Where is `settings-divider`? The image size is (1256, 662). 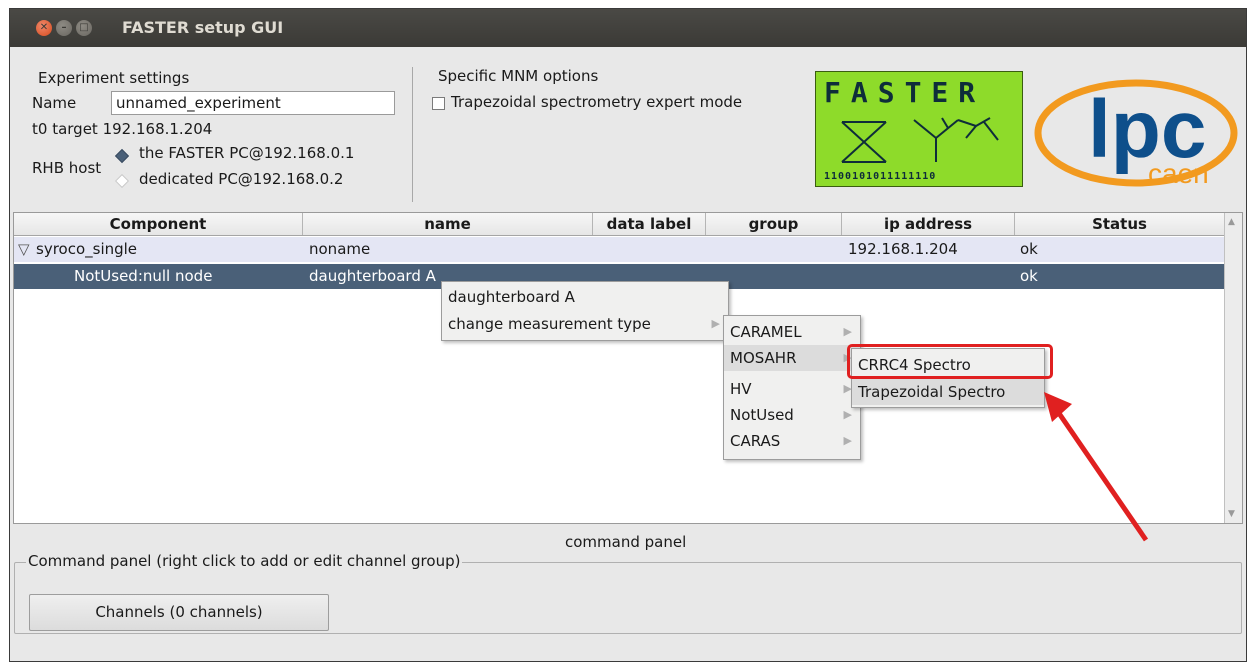
settings-divider is located at coordinates (412, 134).